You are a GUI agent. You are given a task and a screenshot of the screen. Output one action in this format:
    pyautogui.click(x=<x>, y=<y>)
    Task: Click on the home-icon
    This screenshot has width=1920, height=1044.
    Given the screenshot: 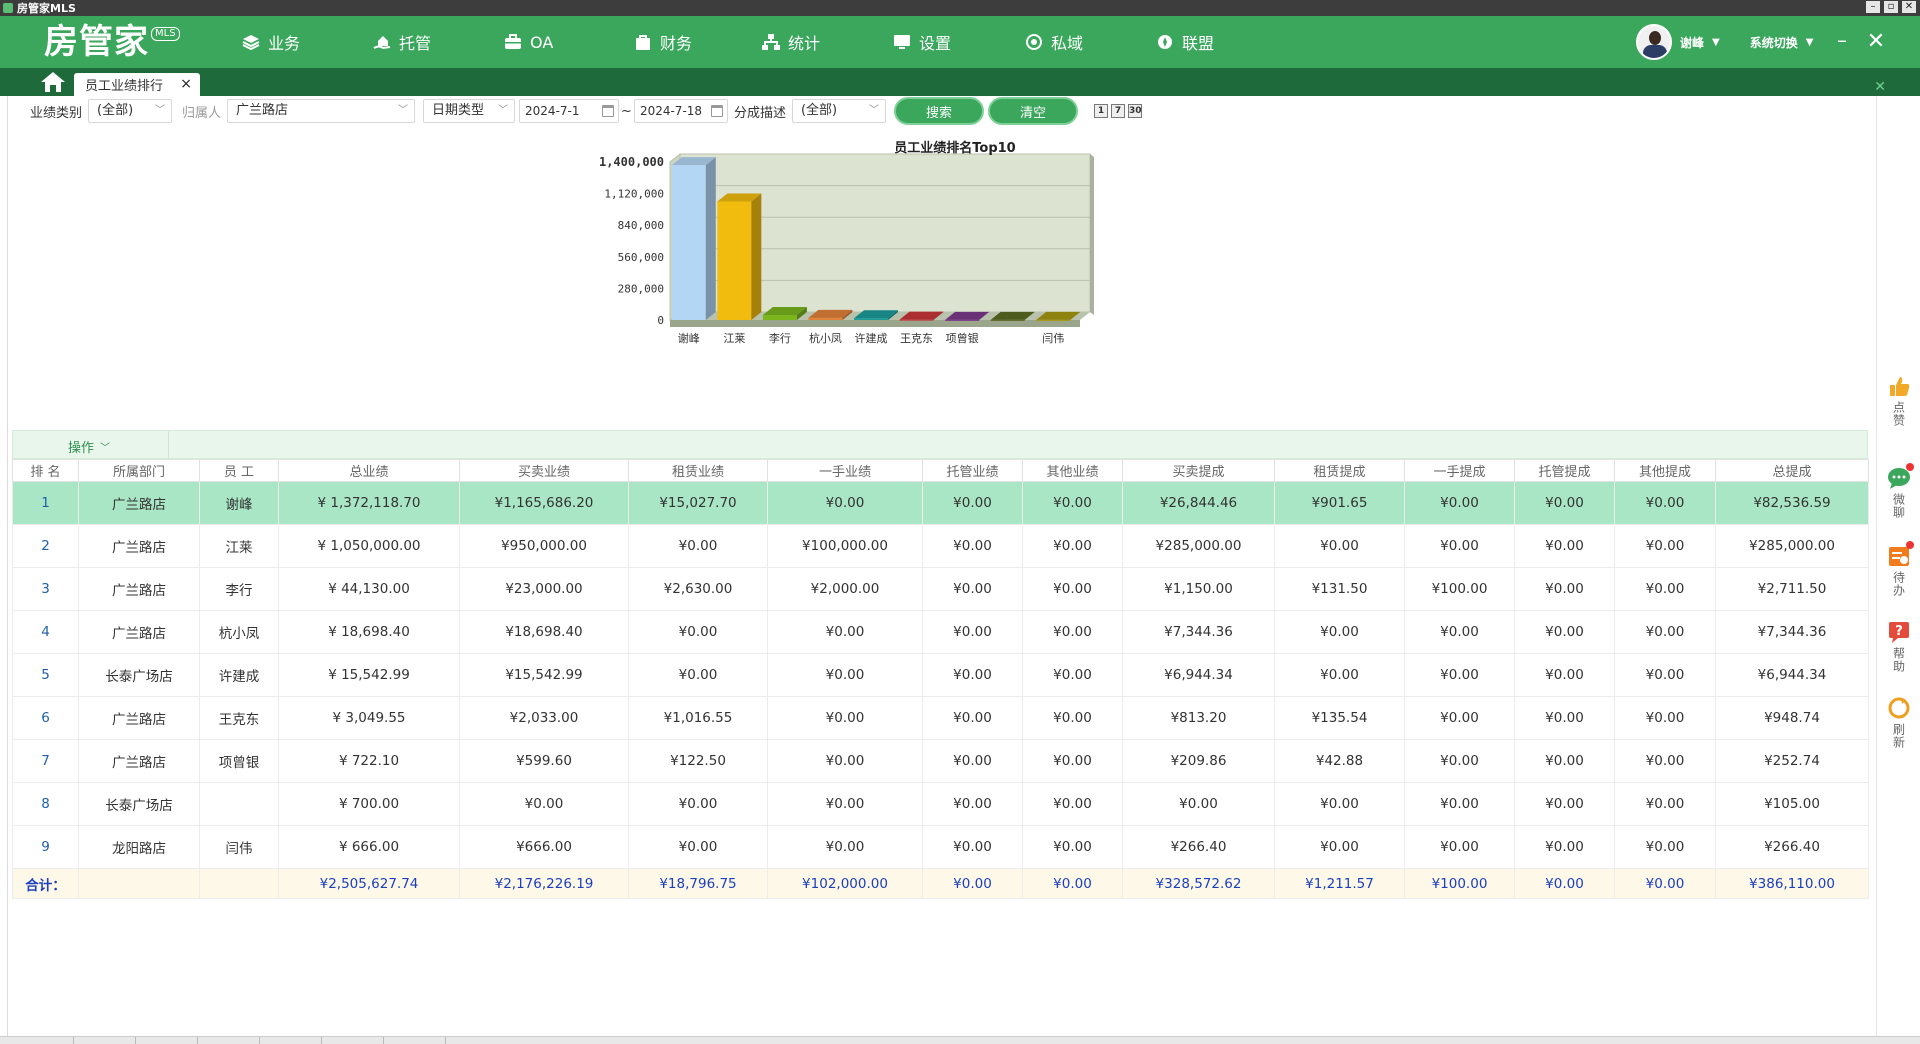 What is the action you would take?
    pyautogui.click(x=53, y=82)
    